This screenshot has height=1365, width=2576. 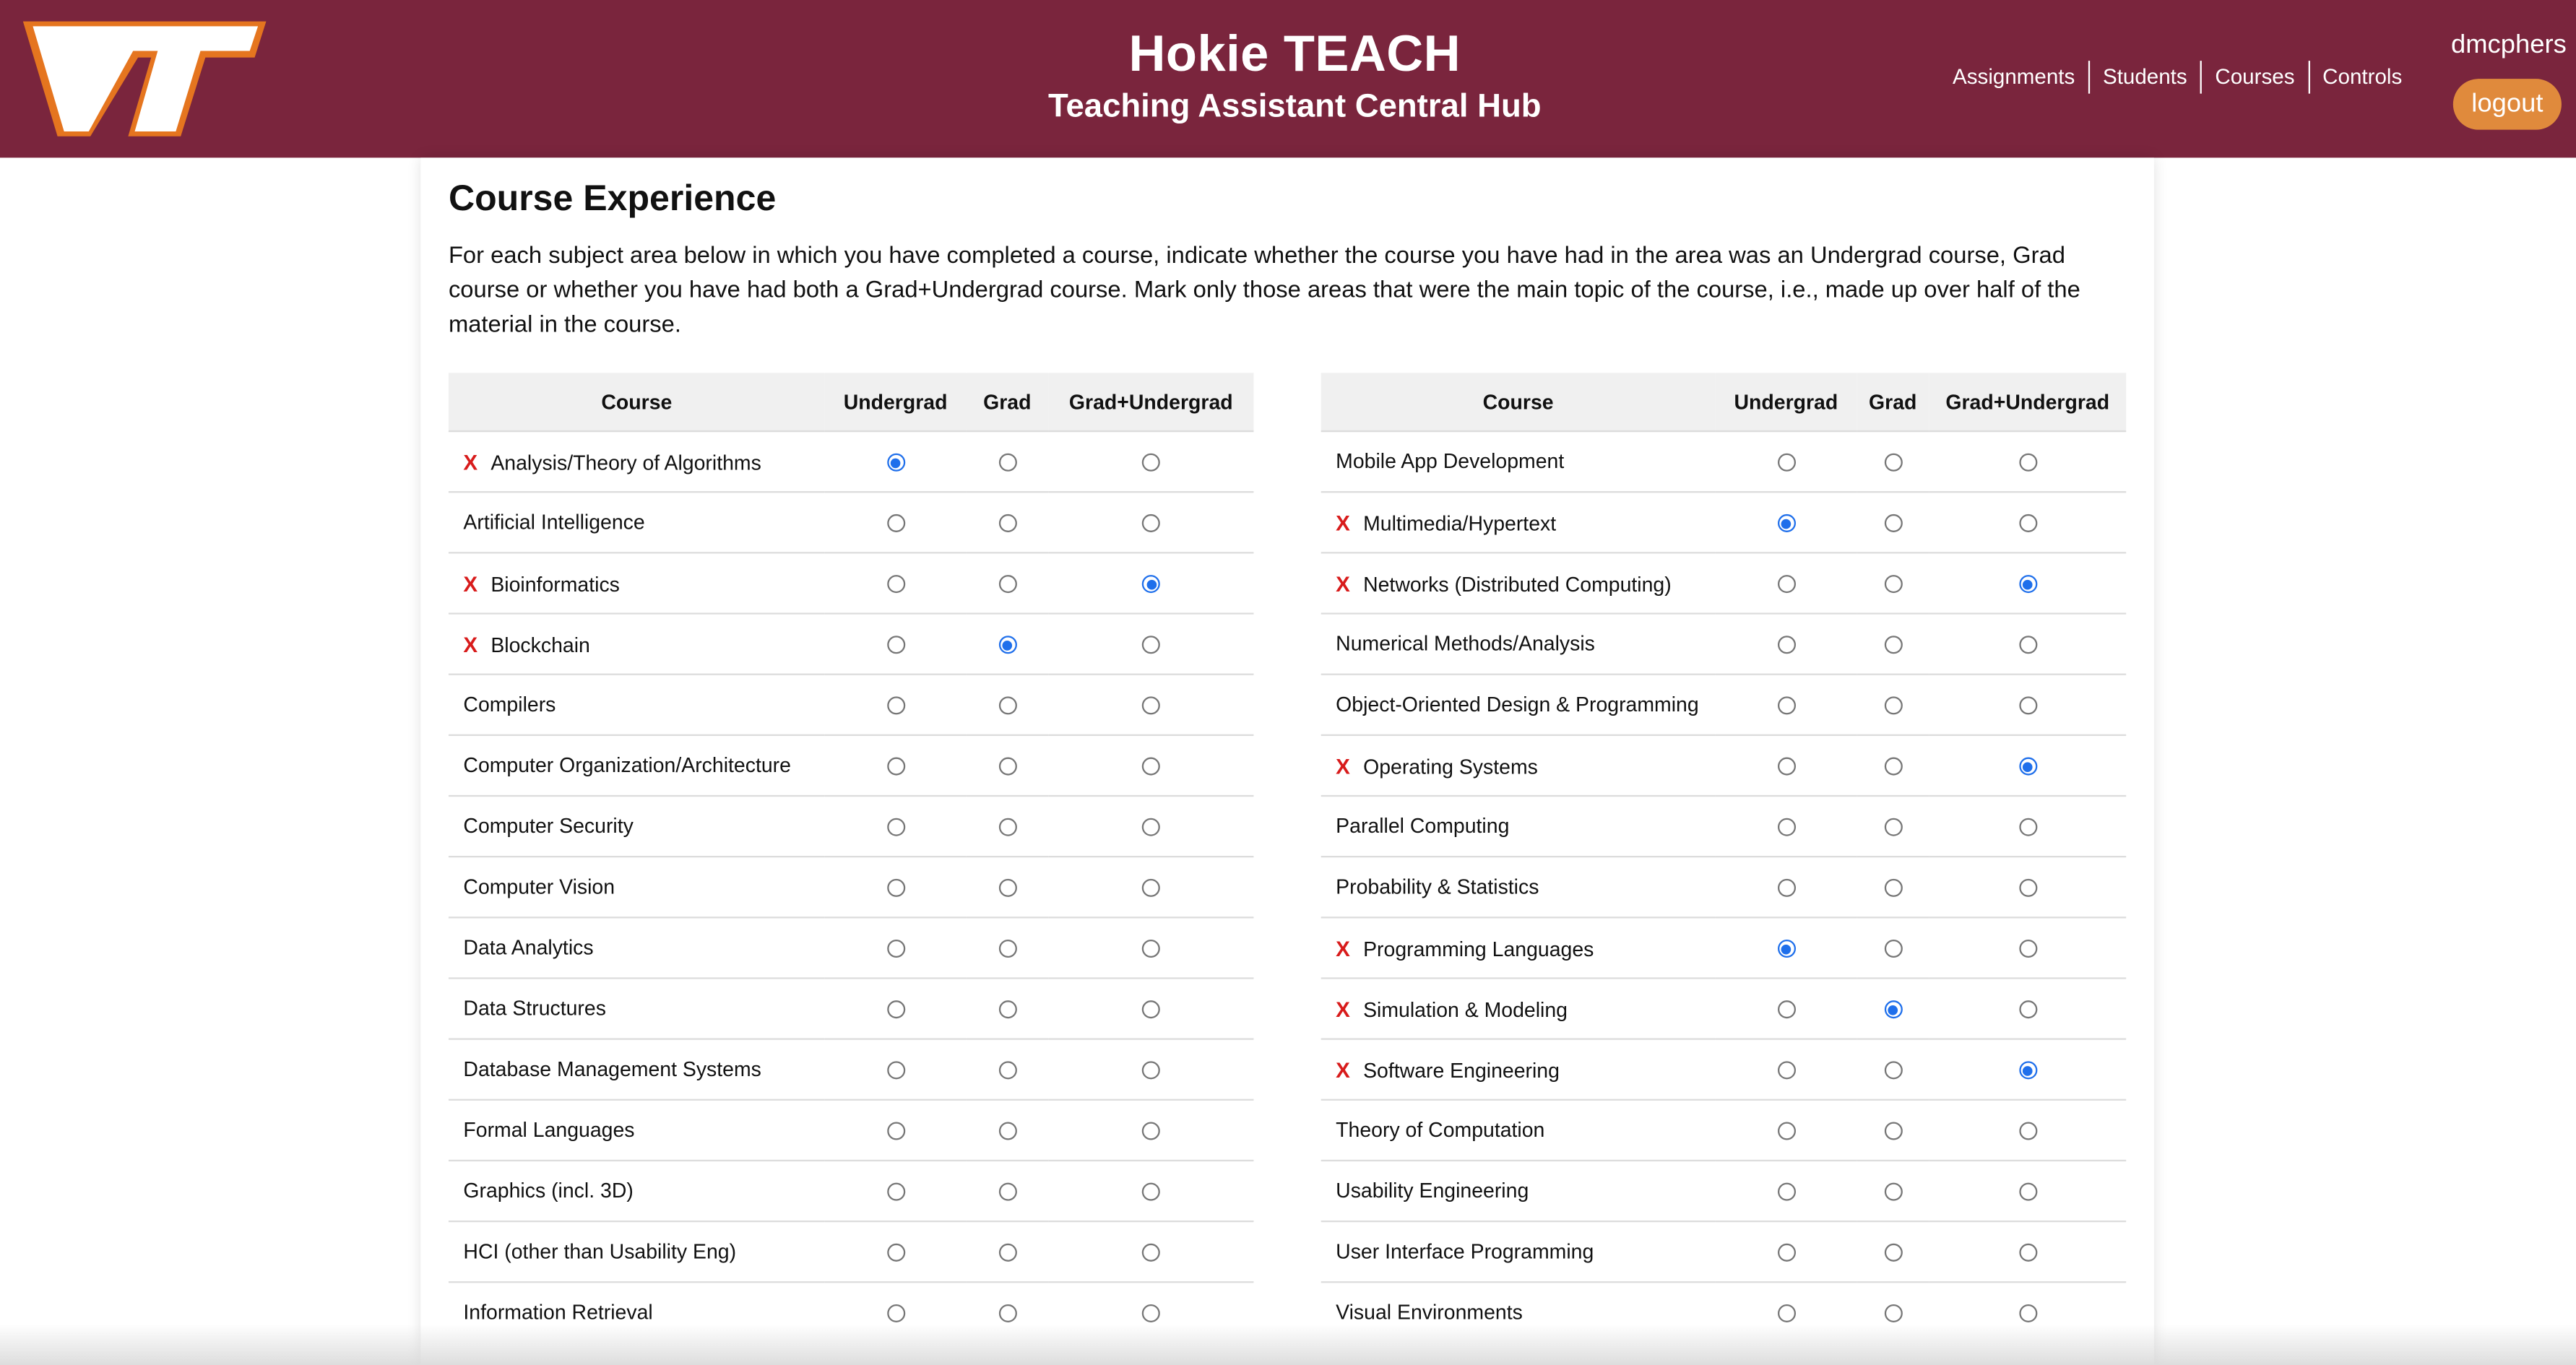 What do you see at coordinates (2361, 77) in the screenshot?
I see `nav-controls: Controls` at bounding box center [2361, 77].